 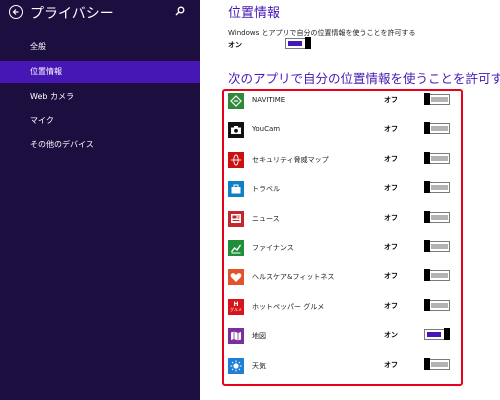 What do you see at coordinates (100, 145) in the screenshot?
I see `sidebar-item-other-devices: その他のデバイス` at bounding box center [100, 145].